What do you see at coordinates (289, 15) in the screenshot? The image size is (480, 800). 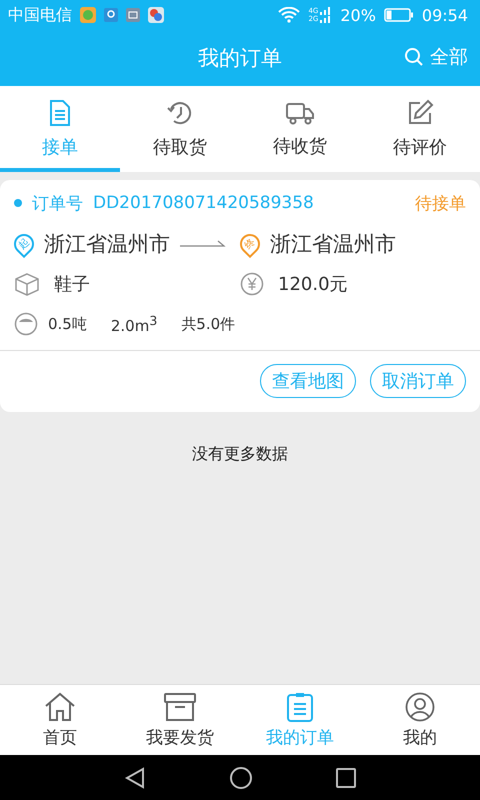 I see `wifi-icon` at bounding box center [289, 15].